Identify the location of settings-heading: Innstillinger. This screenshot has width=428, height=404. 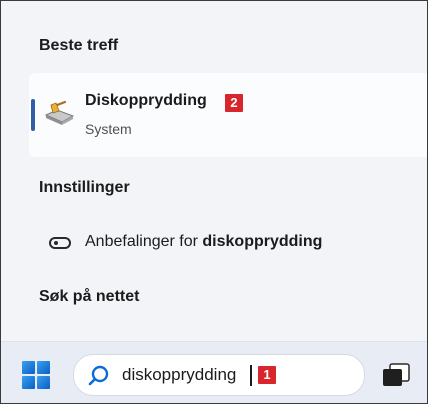
(84, 187).